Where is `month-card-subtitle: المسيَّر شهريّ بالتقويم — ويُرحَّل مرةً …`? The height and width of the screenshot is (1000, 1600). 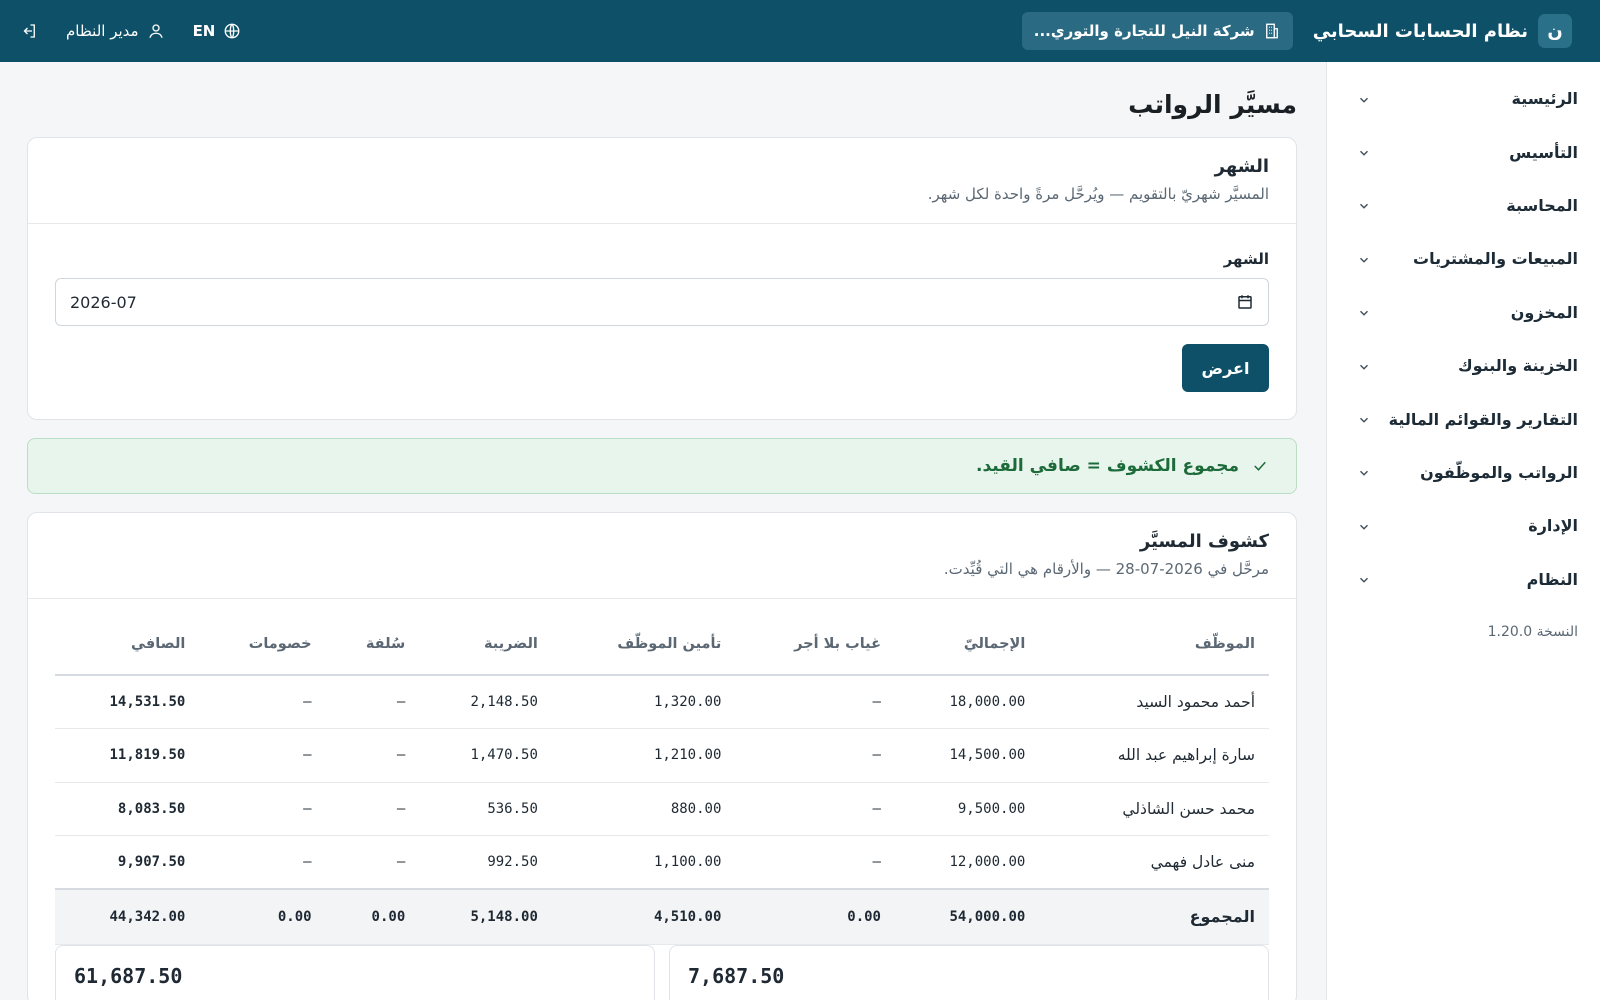 month-card-subtitle: المسيَّر شهريّ بالتقويم — ويُرحَّل مرةً … is located at coordinates (1098, 194).